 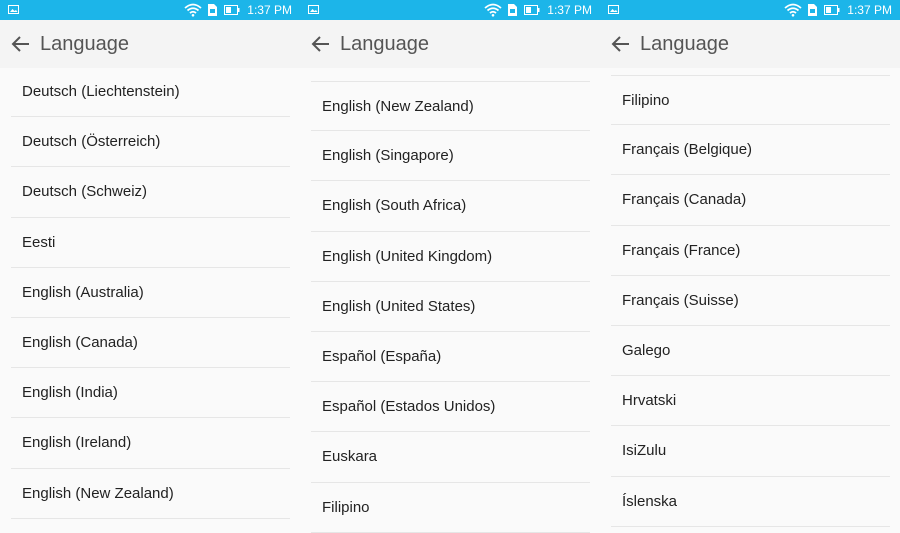 What do you see at coordinates (450, 307) in the screenshot?
I see `language-item: English (United States)` at bounding box center [450, 307].